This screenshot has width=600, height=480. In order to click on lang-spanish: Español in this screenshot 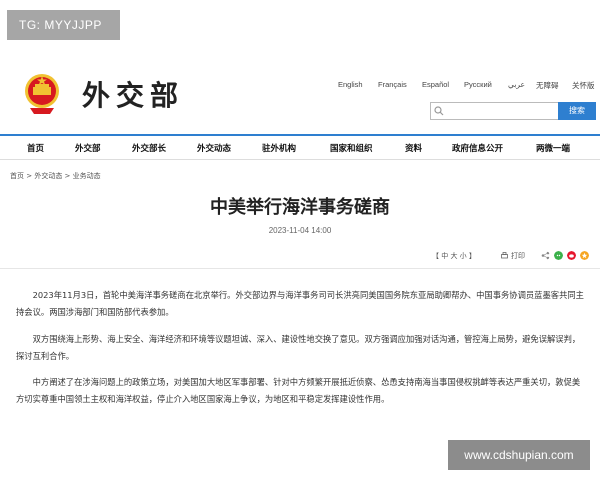, I will do `click(435, 84)`.